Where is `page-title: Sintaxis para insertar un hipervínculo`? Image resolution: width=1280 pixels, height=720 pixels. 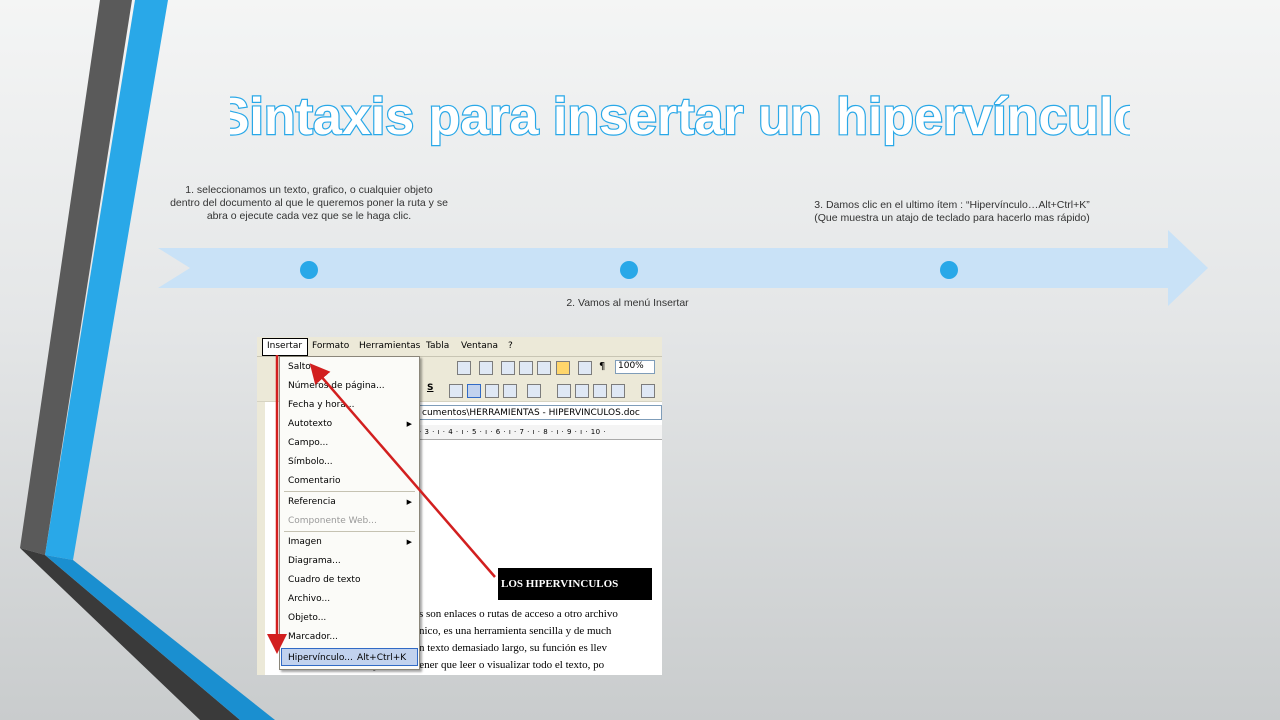 page-title: Sintaxis para insertar un hipervínculo is located at coordinates (680, 117).